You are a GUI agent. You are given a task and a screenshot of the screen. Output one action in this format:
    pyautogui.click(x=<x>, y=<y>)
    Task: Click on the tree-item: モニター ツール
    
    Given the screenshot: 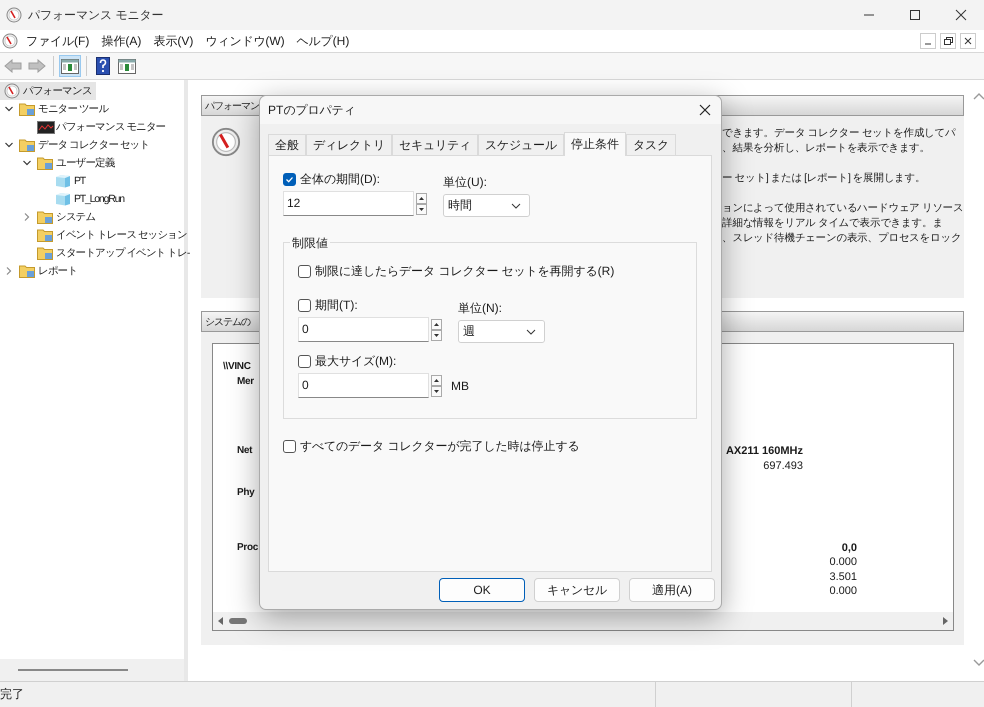 What is the action you would take?
    pyautogui.click(x=54, y=109)
    